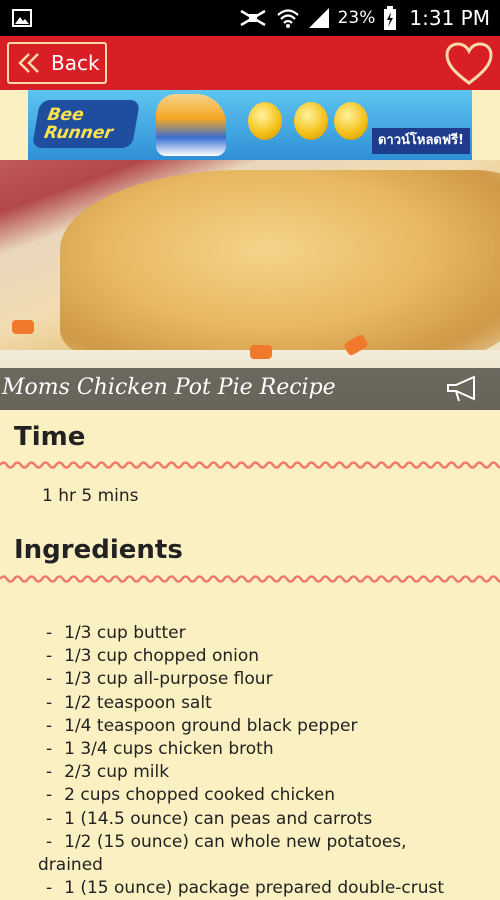 The image size is (500, 900). Describe the element at coordinates (449, 18) in the screenshot. I see `clock: 1:31 PM` at that location.